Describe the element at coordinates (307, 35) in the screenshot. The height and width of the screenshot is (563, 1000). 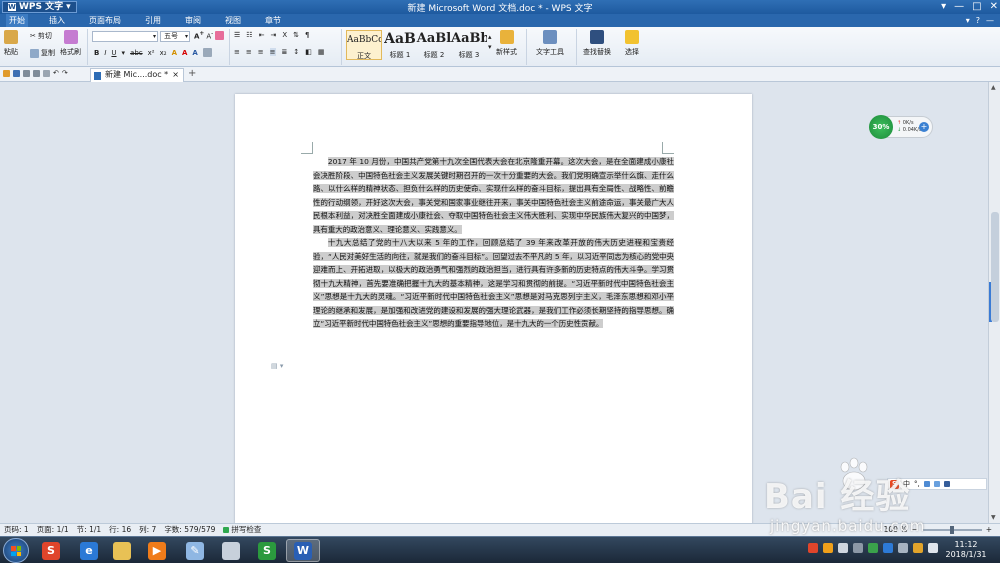
I see `show-marks-icon: ¶` at that location.